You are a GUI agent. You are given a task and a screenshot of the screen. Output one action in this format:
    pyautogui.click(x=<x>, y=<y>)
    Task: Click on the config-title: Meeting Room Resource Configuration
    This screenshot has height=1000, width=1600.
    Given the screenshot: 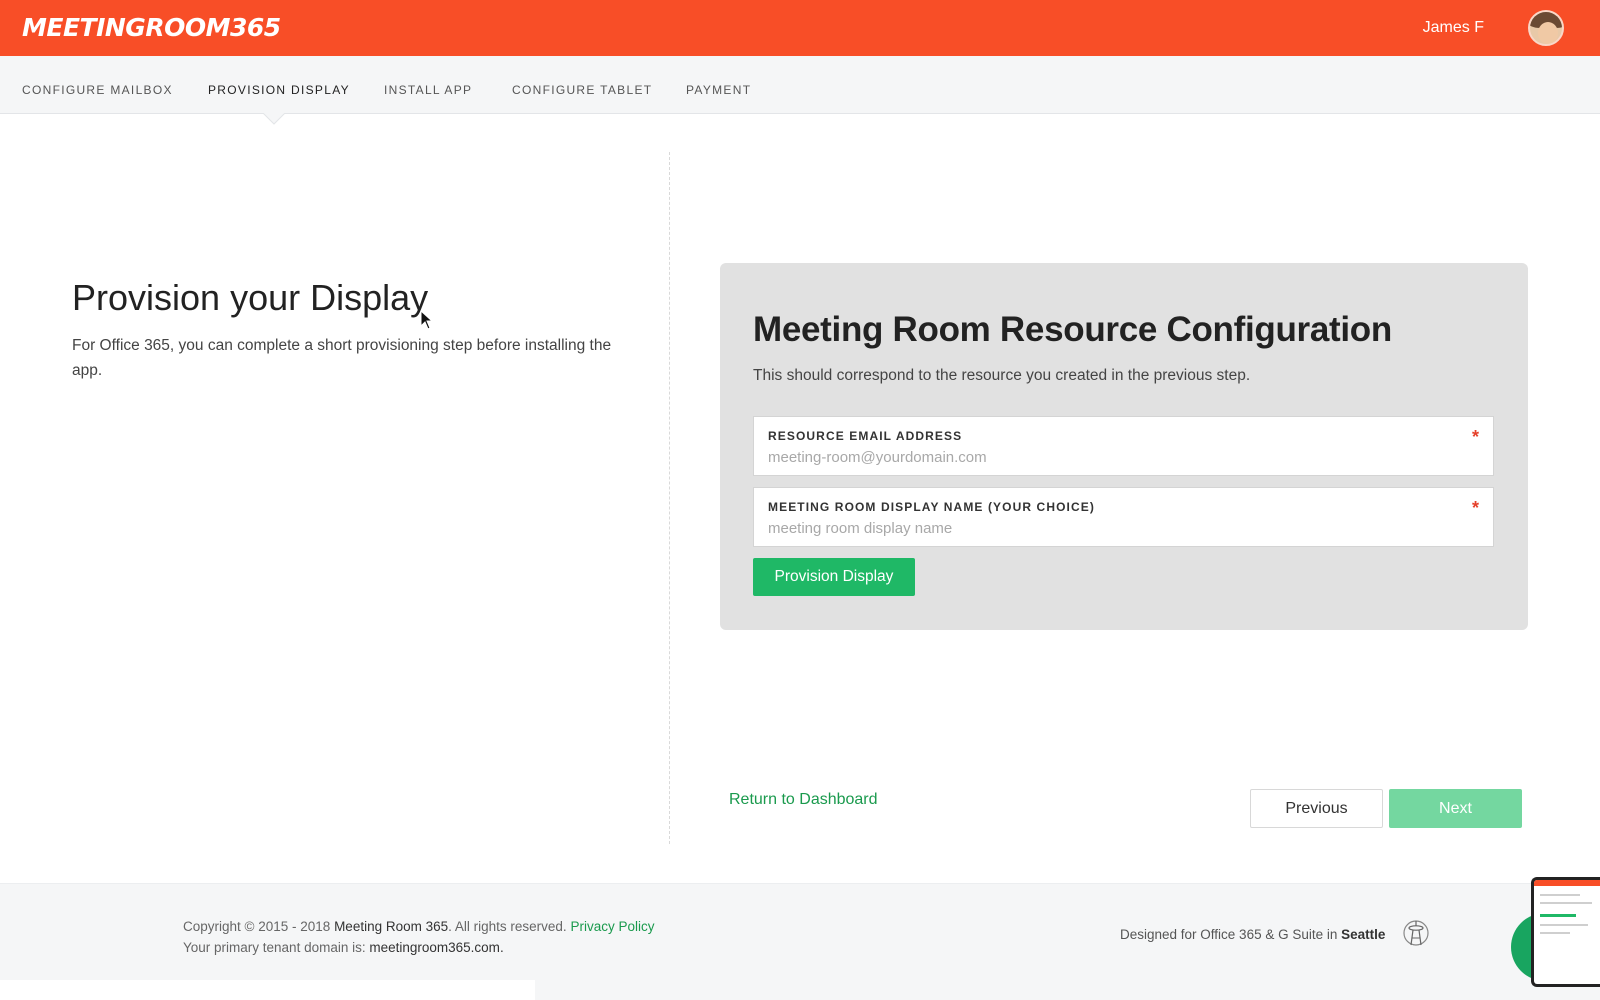 What is the action you would take?
    pyautogui.click(x=1072, y=329)
    